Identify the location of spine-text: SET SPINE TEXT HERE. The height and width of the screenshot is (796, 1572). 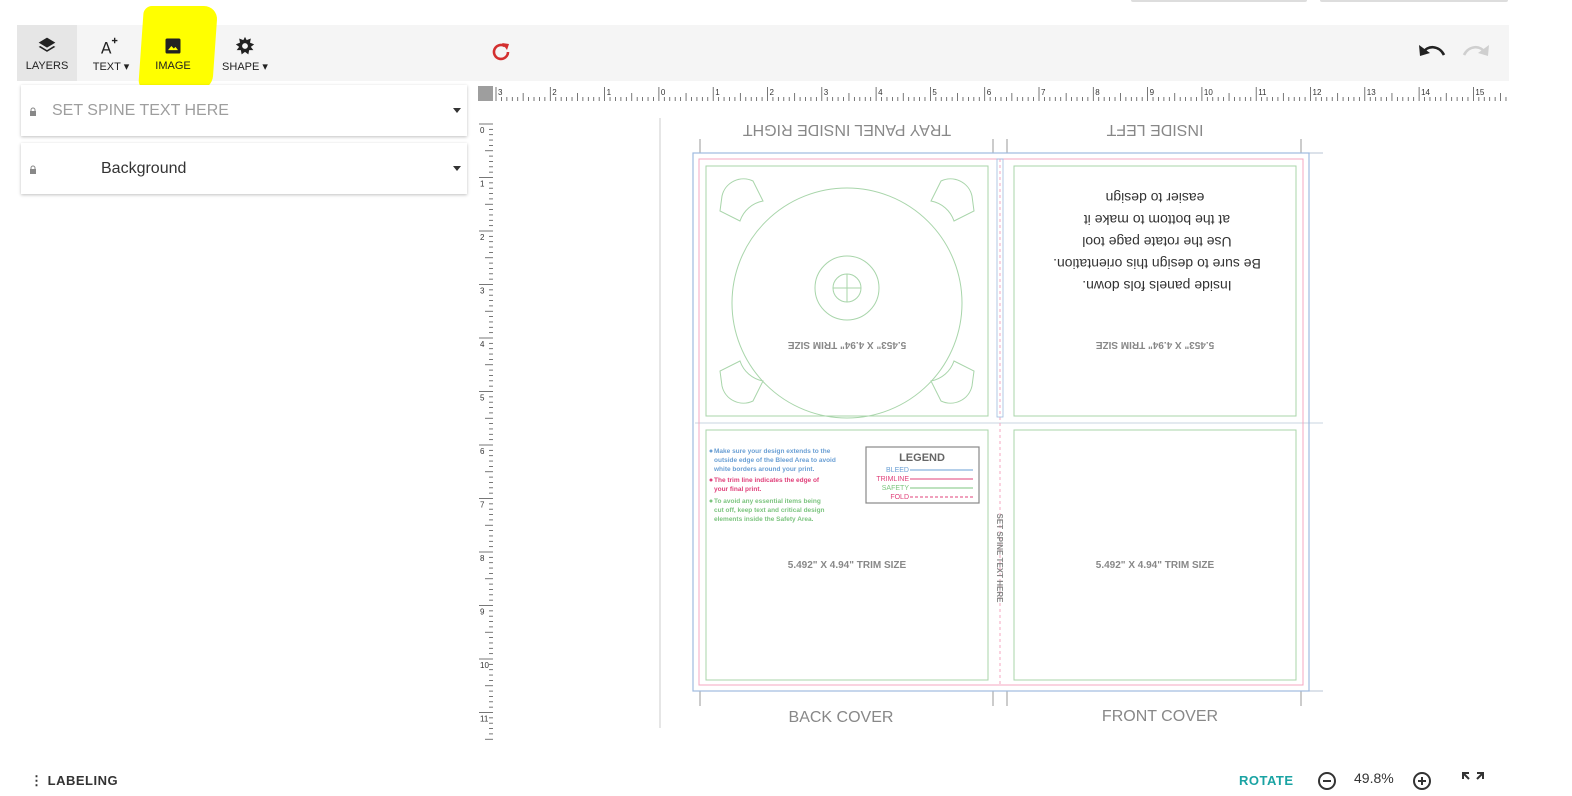
(999, 559).